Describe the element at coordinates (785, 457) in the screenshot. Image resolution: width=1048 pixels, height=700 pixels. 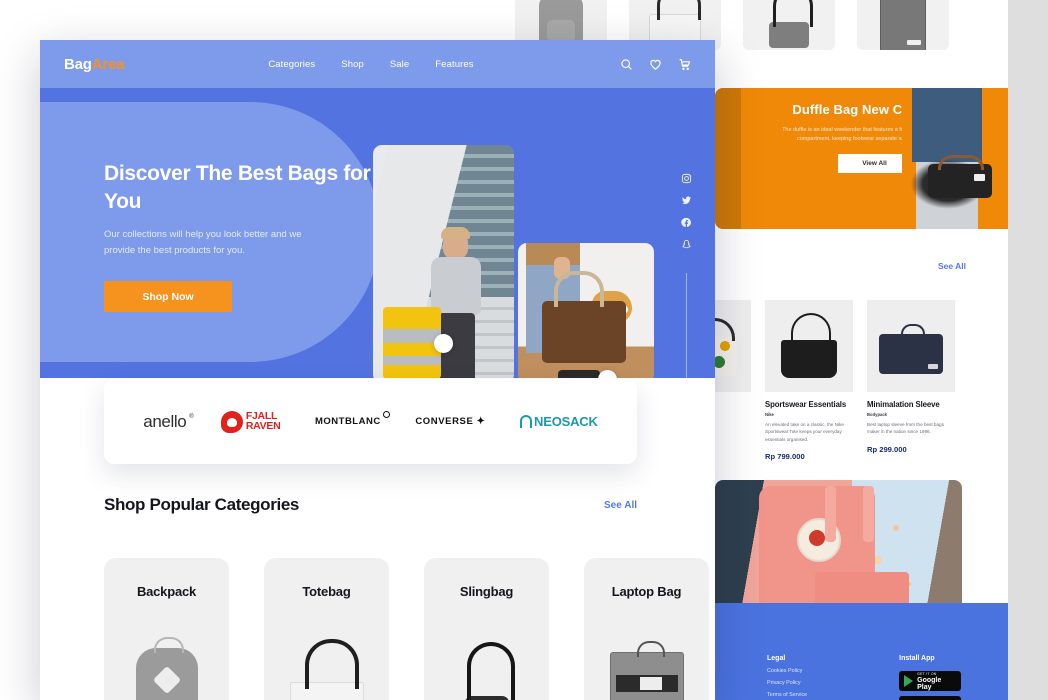
I see `product-price: Rp 799.000` at that location.